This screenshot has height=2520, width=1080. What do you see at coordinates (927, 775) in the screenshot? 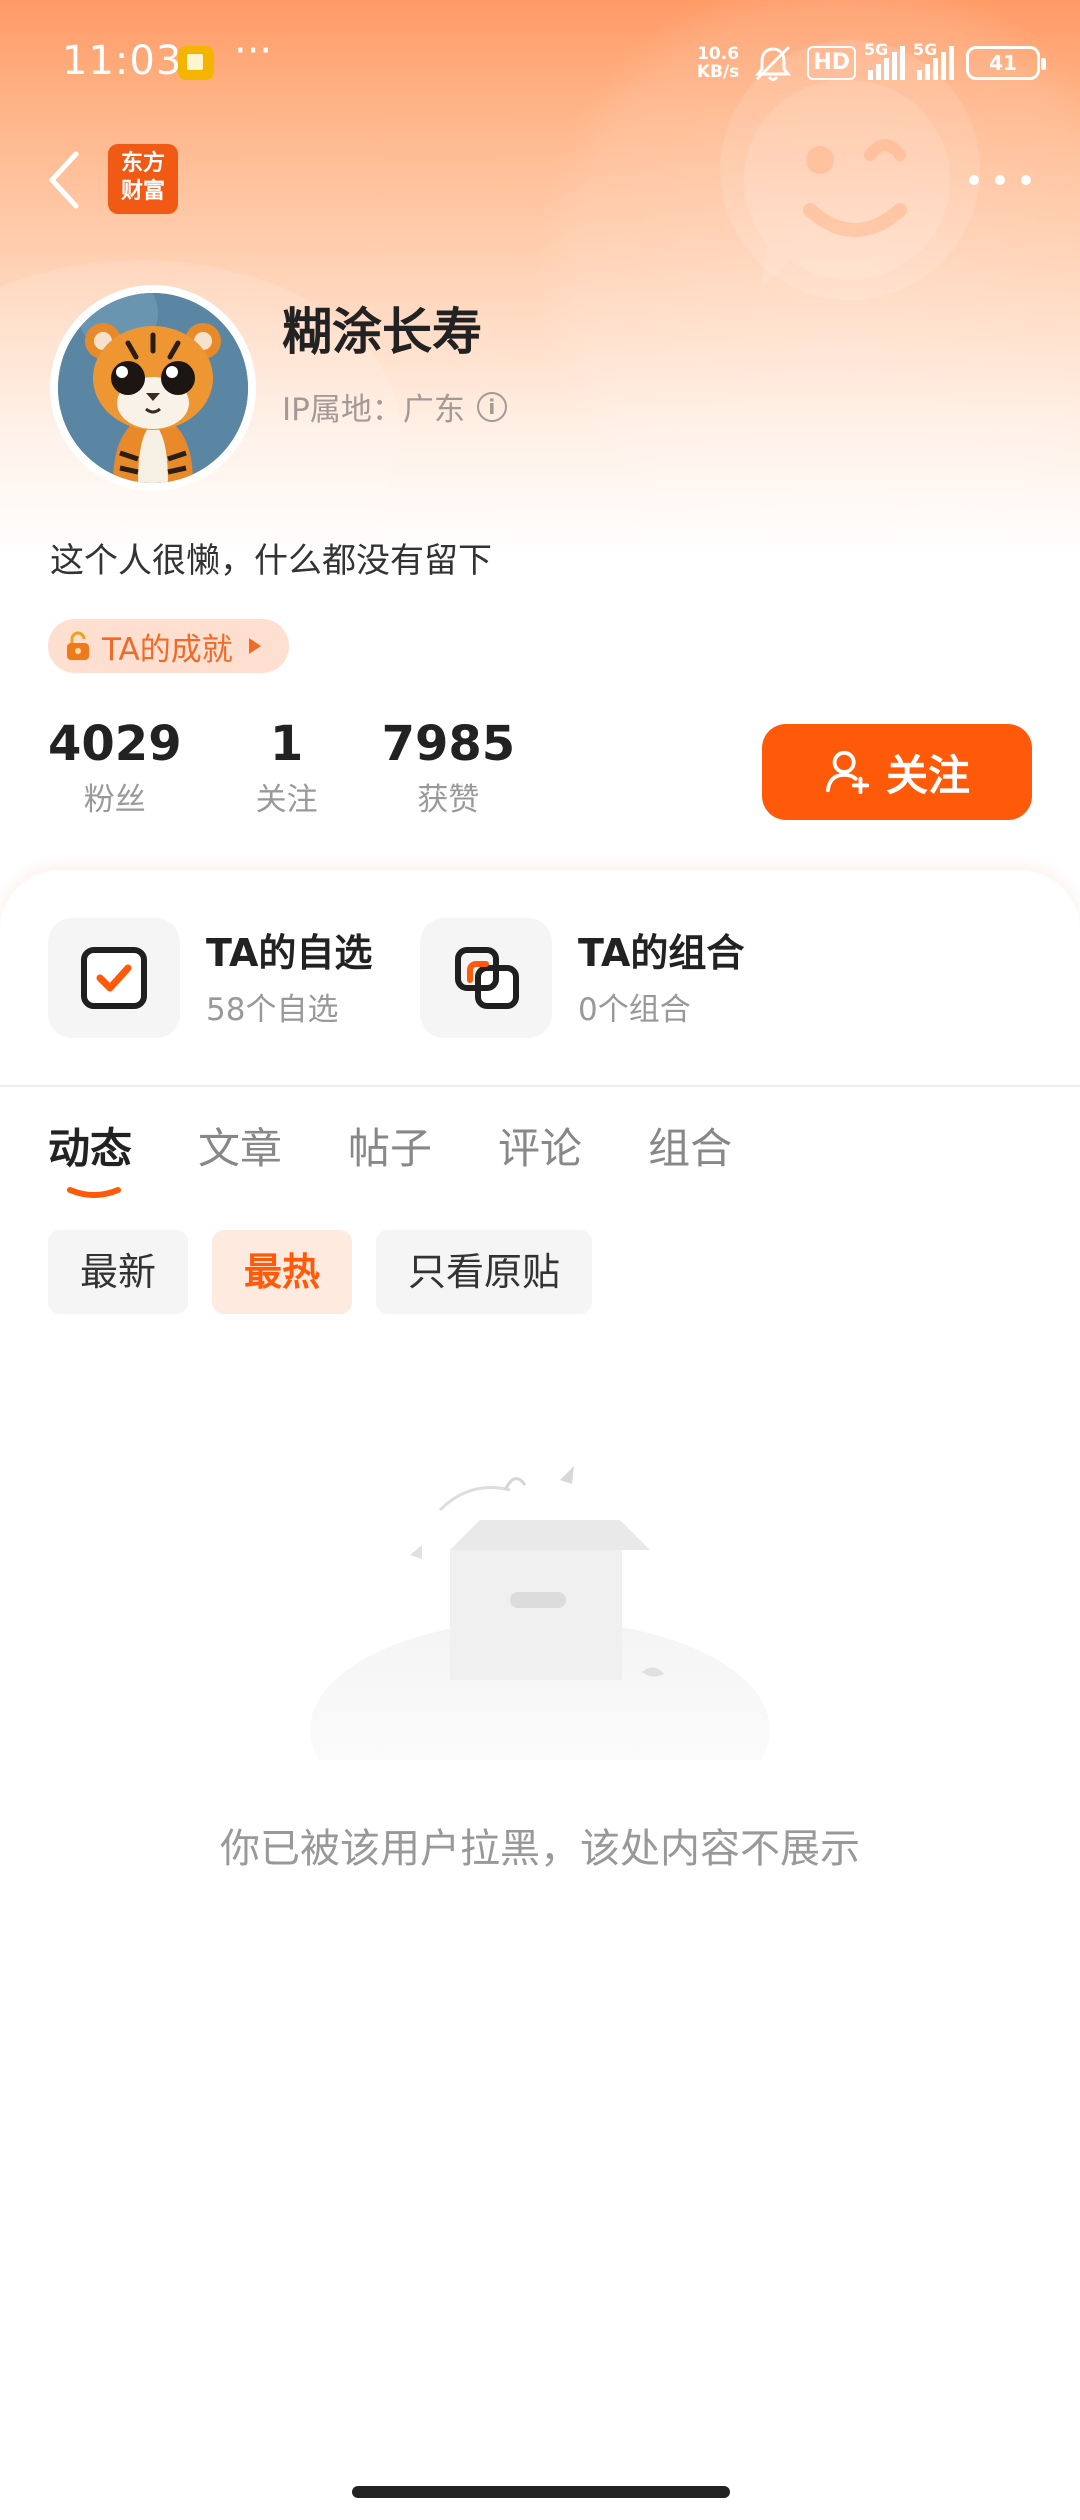
I see `follow-button-label: 关注` at bounding box center [927, 775].